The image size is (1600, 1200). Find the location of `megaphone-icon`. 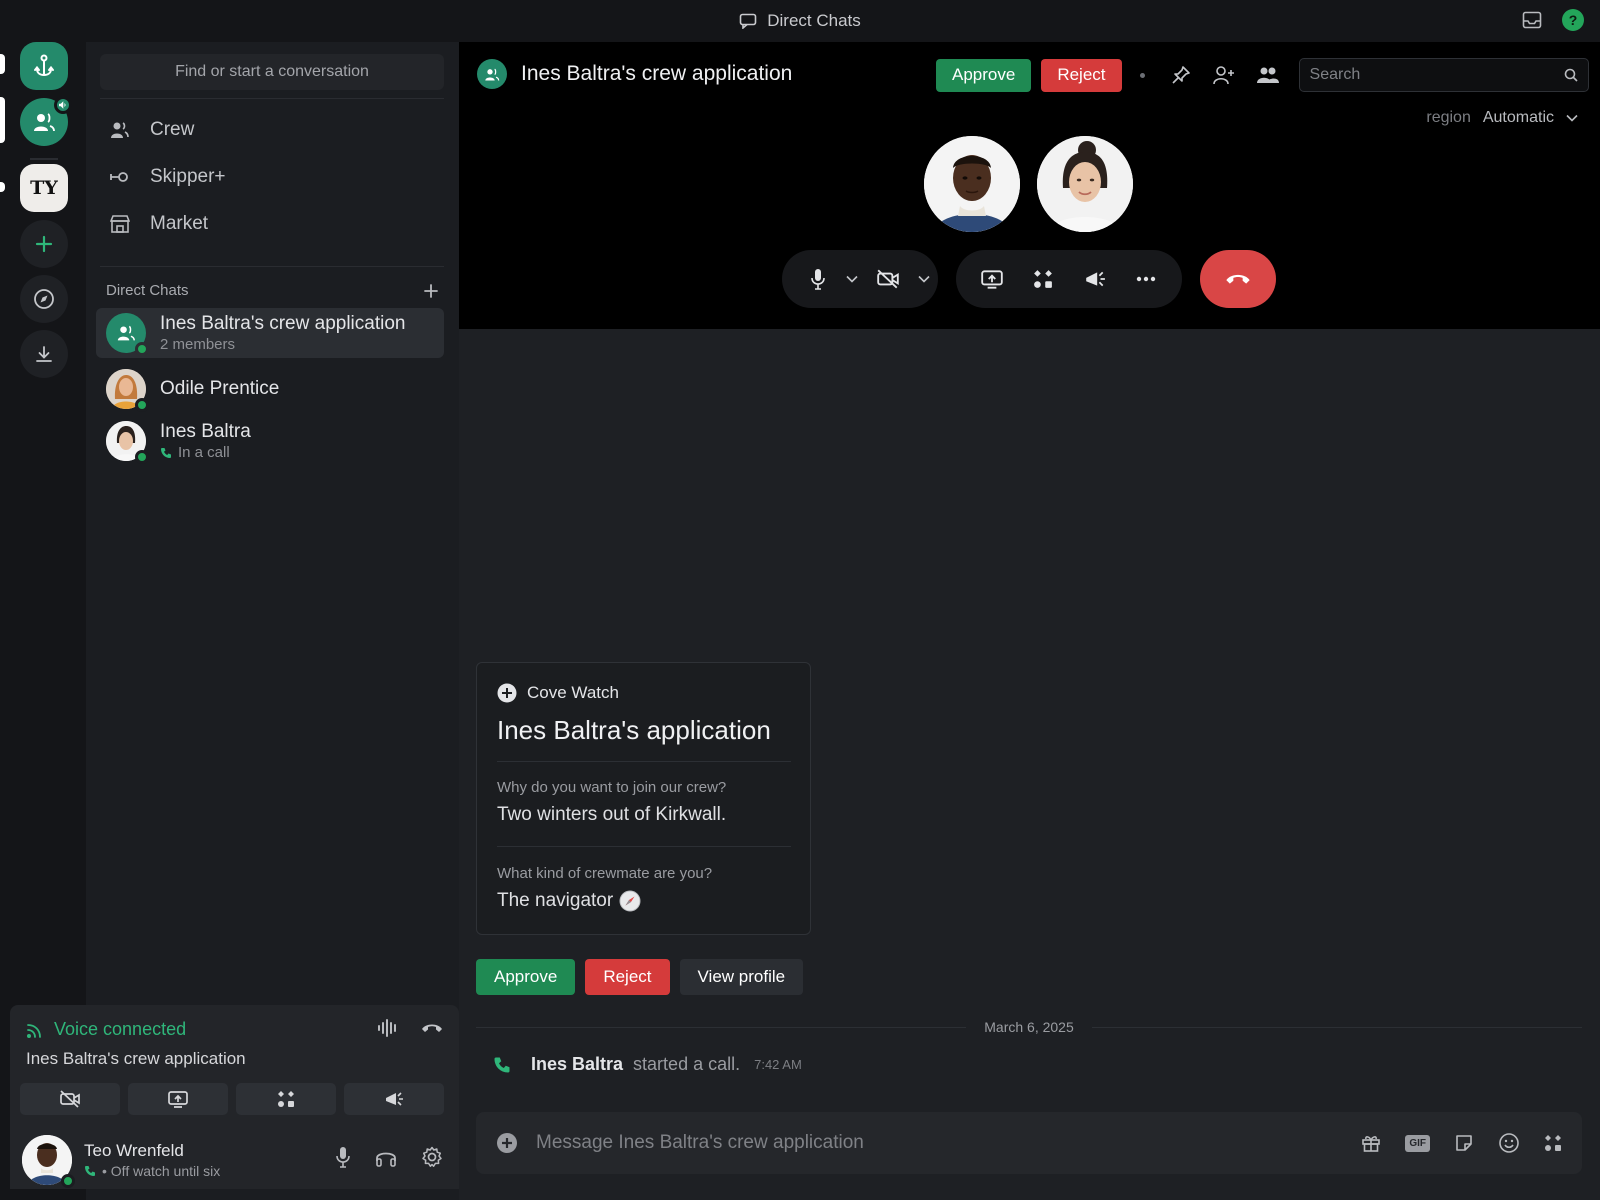

megaphone-icon is located at coordinates (1095, 279).